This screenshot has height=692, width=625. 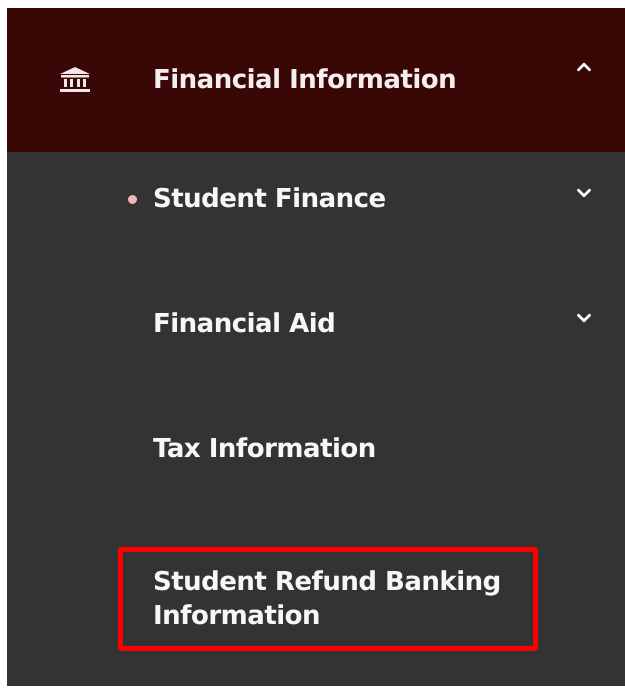 I want to click on menu-title: Financial Information, so click(x=305, y=80).